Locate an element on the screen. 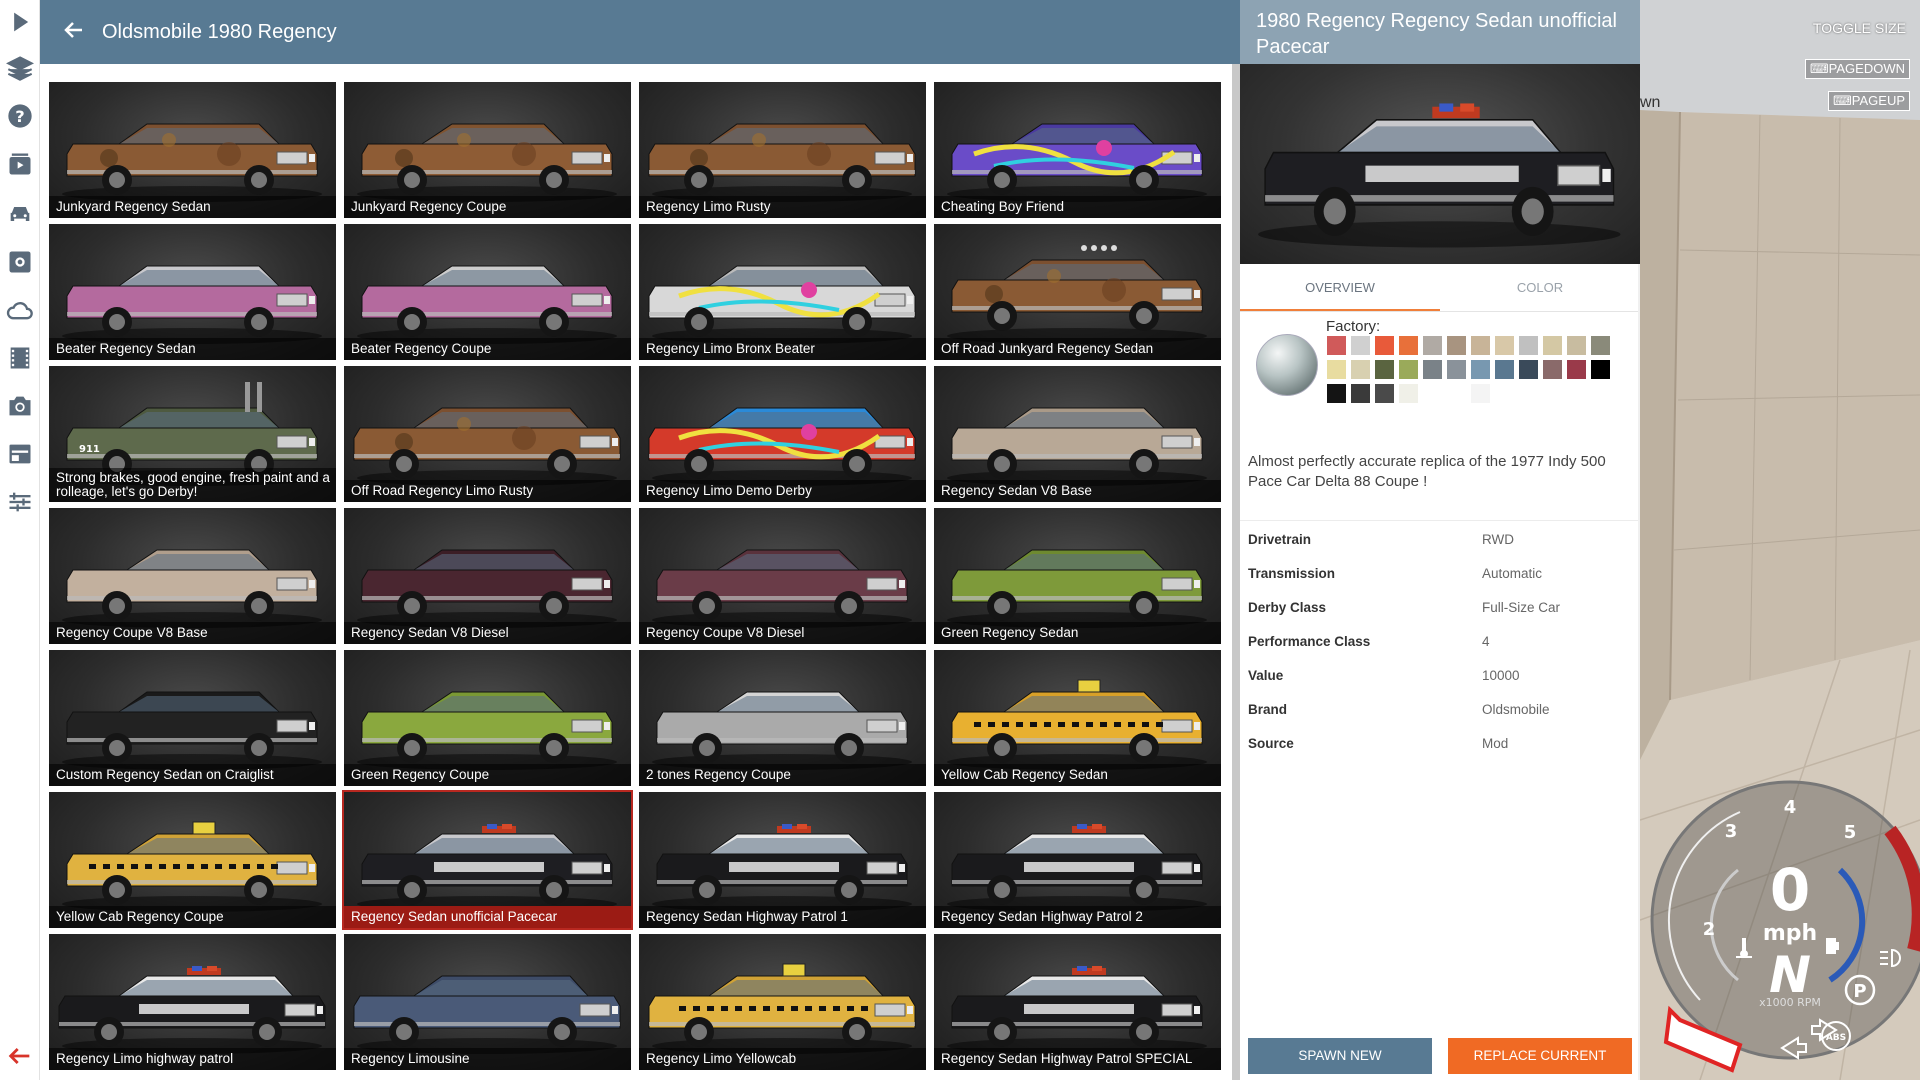 The width and height of the screenshot is (1920, 1080). video-icon is located at coordinates (20, 164).